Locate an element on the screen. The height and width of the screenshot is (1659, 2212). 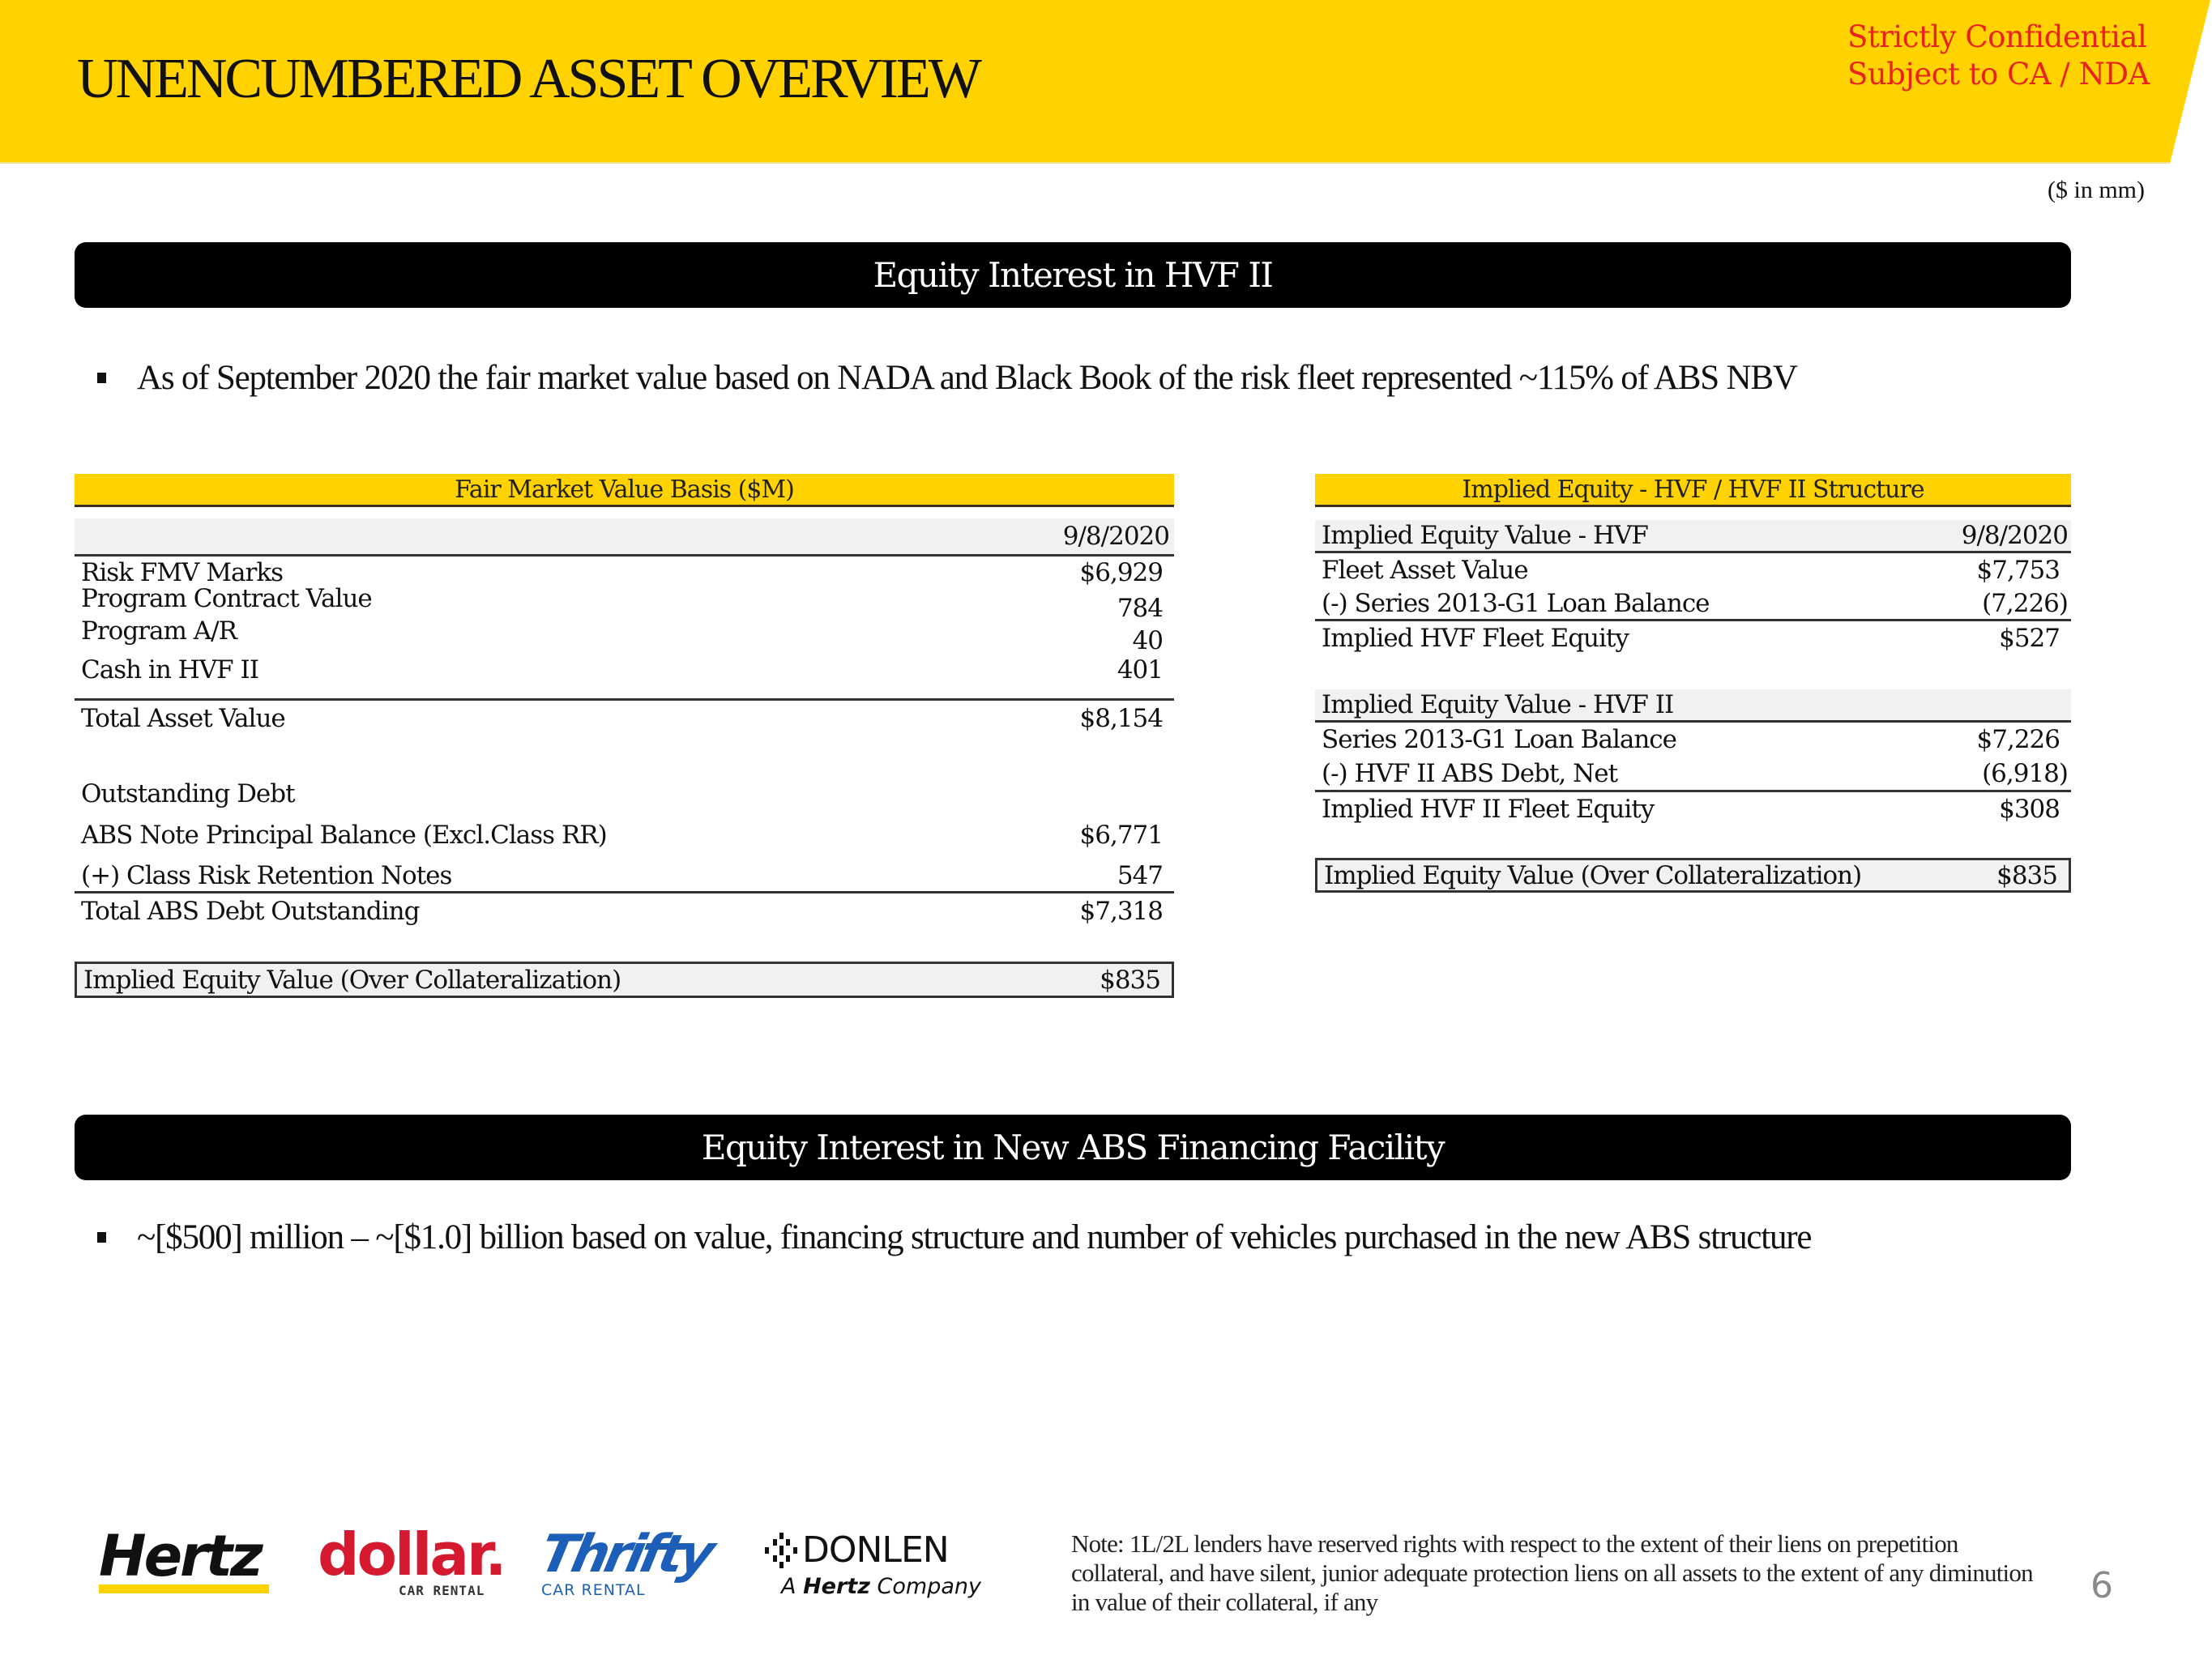
donlen-tagline-a: A is located at coordinates (788, 1586).